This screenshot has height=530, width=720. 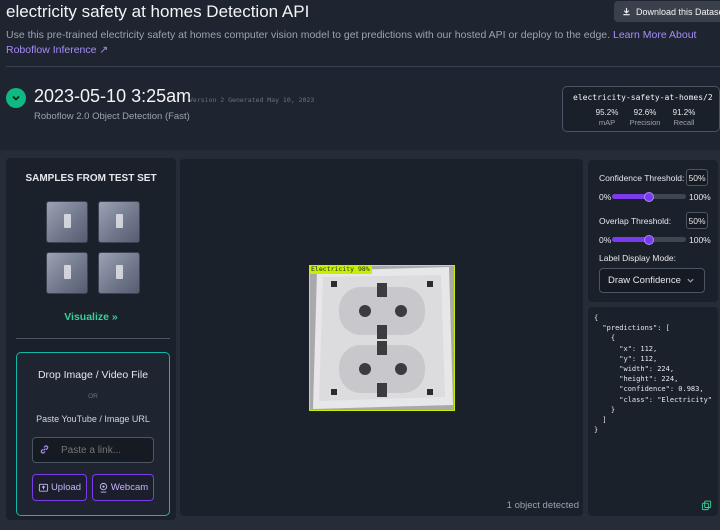 I want to click on webcam-button: Webcam, so click(x=123, y=487).